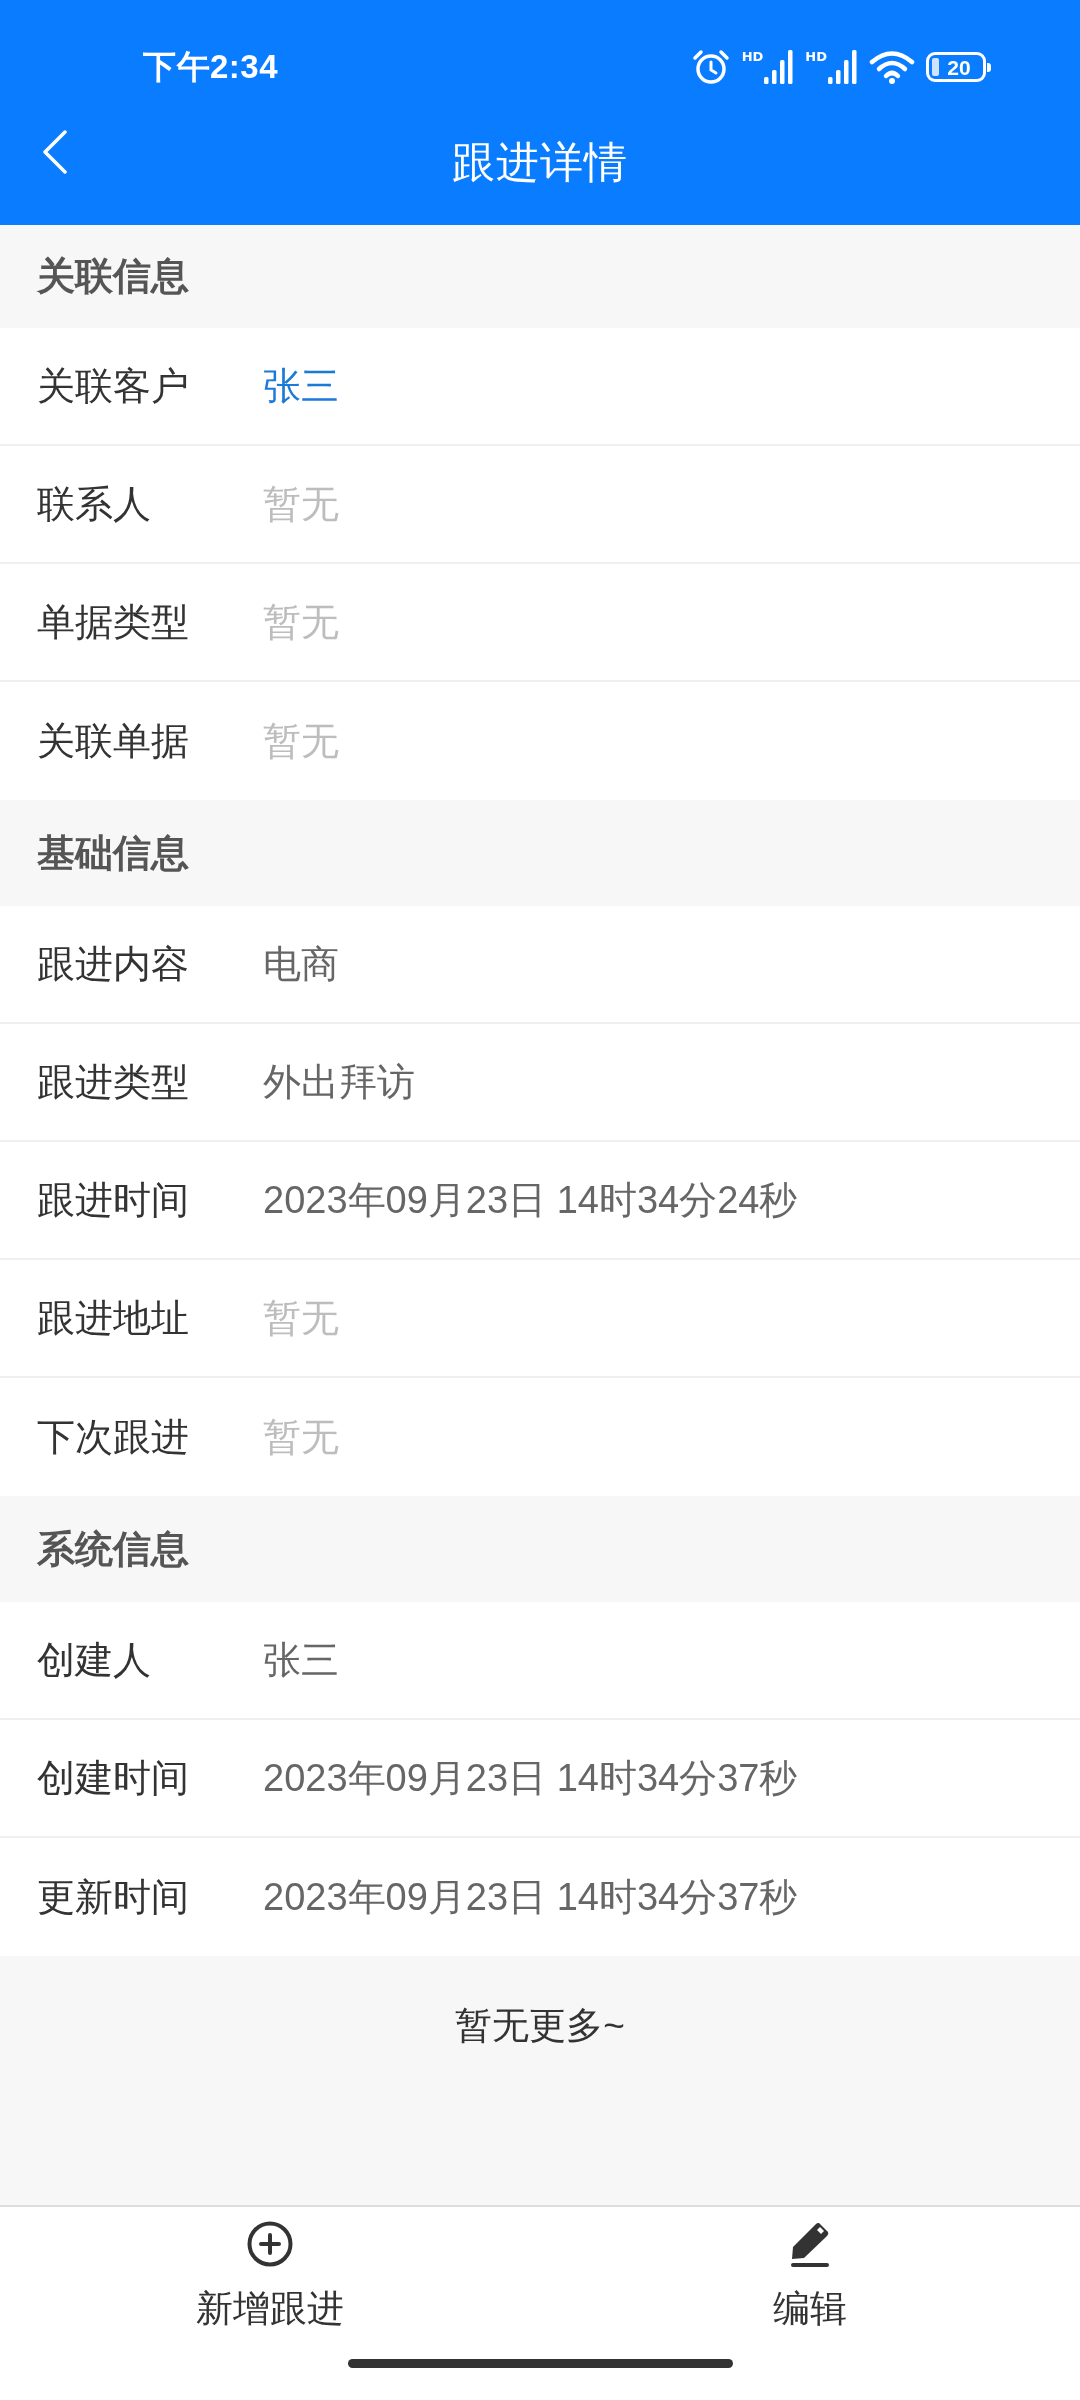 This screenshot has height=2400, width=1080. What do you see at coordinates (113, 1778) in the screenshot?
I see `field-label: 创建时间` at bounding box center [113, 1778].